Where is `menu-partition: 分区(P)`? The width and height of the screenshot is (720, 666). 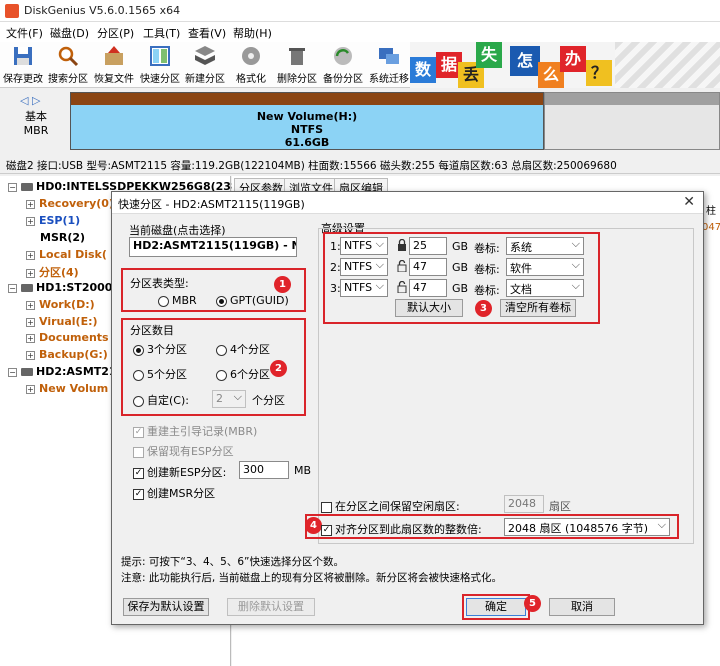
menu-partition: 分区(P) is located at coordinates (115, 33).